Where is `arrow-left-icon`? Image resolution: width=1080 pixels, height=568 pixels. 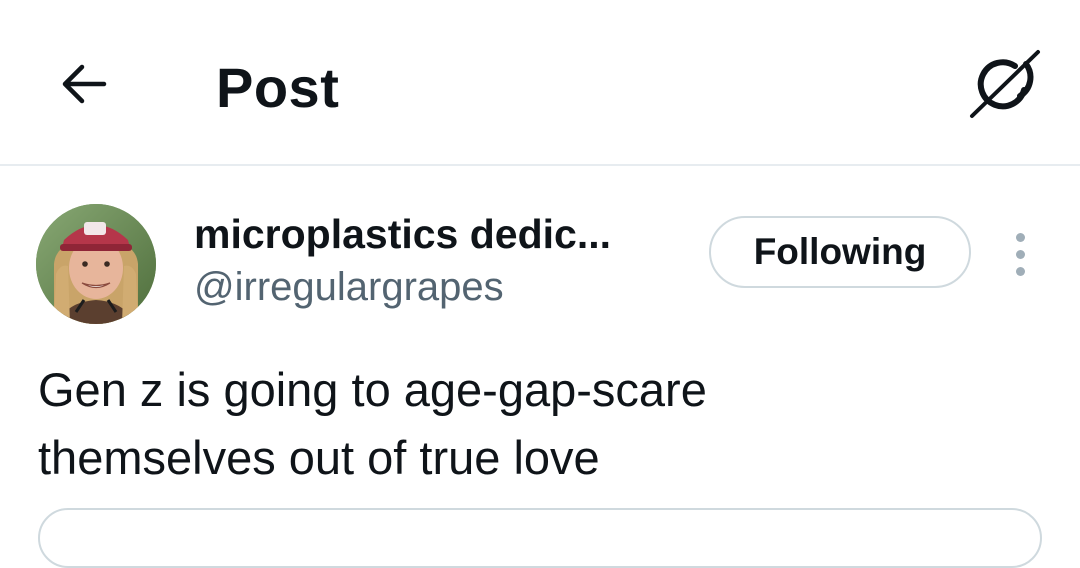
arrow-left-icon is located at coordinates (84, 84).